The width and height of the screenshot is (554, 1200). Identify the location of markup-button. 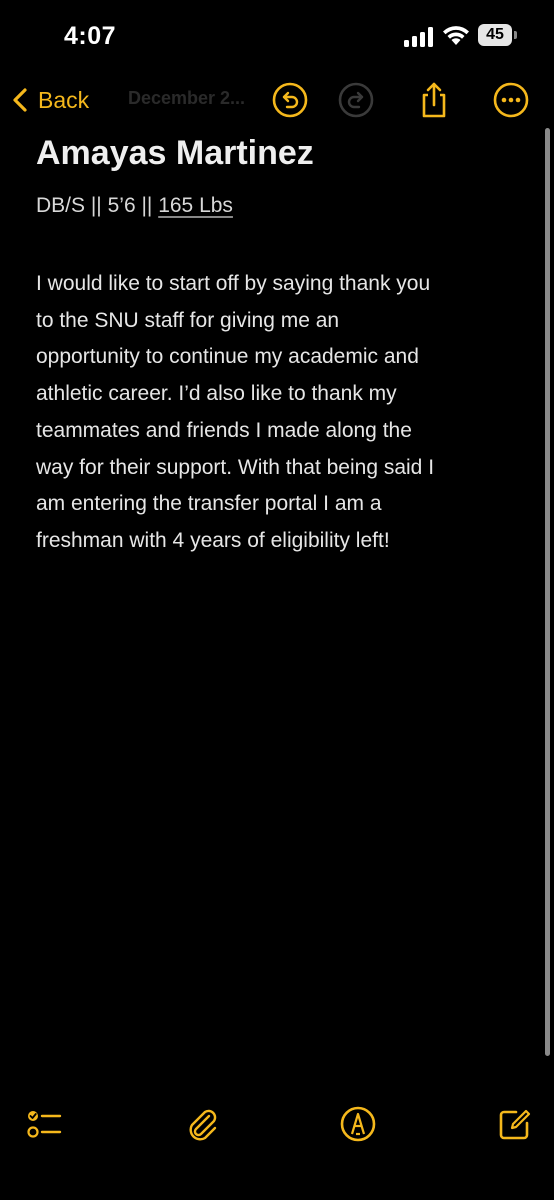
(358, 1124).